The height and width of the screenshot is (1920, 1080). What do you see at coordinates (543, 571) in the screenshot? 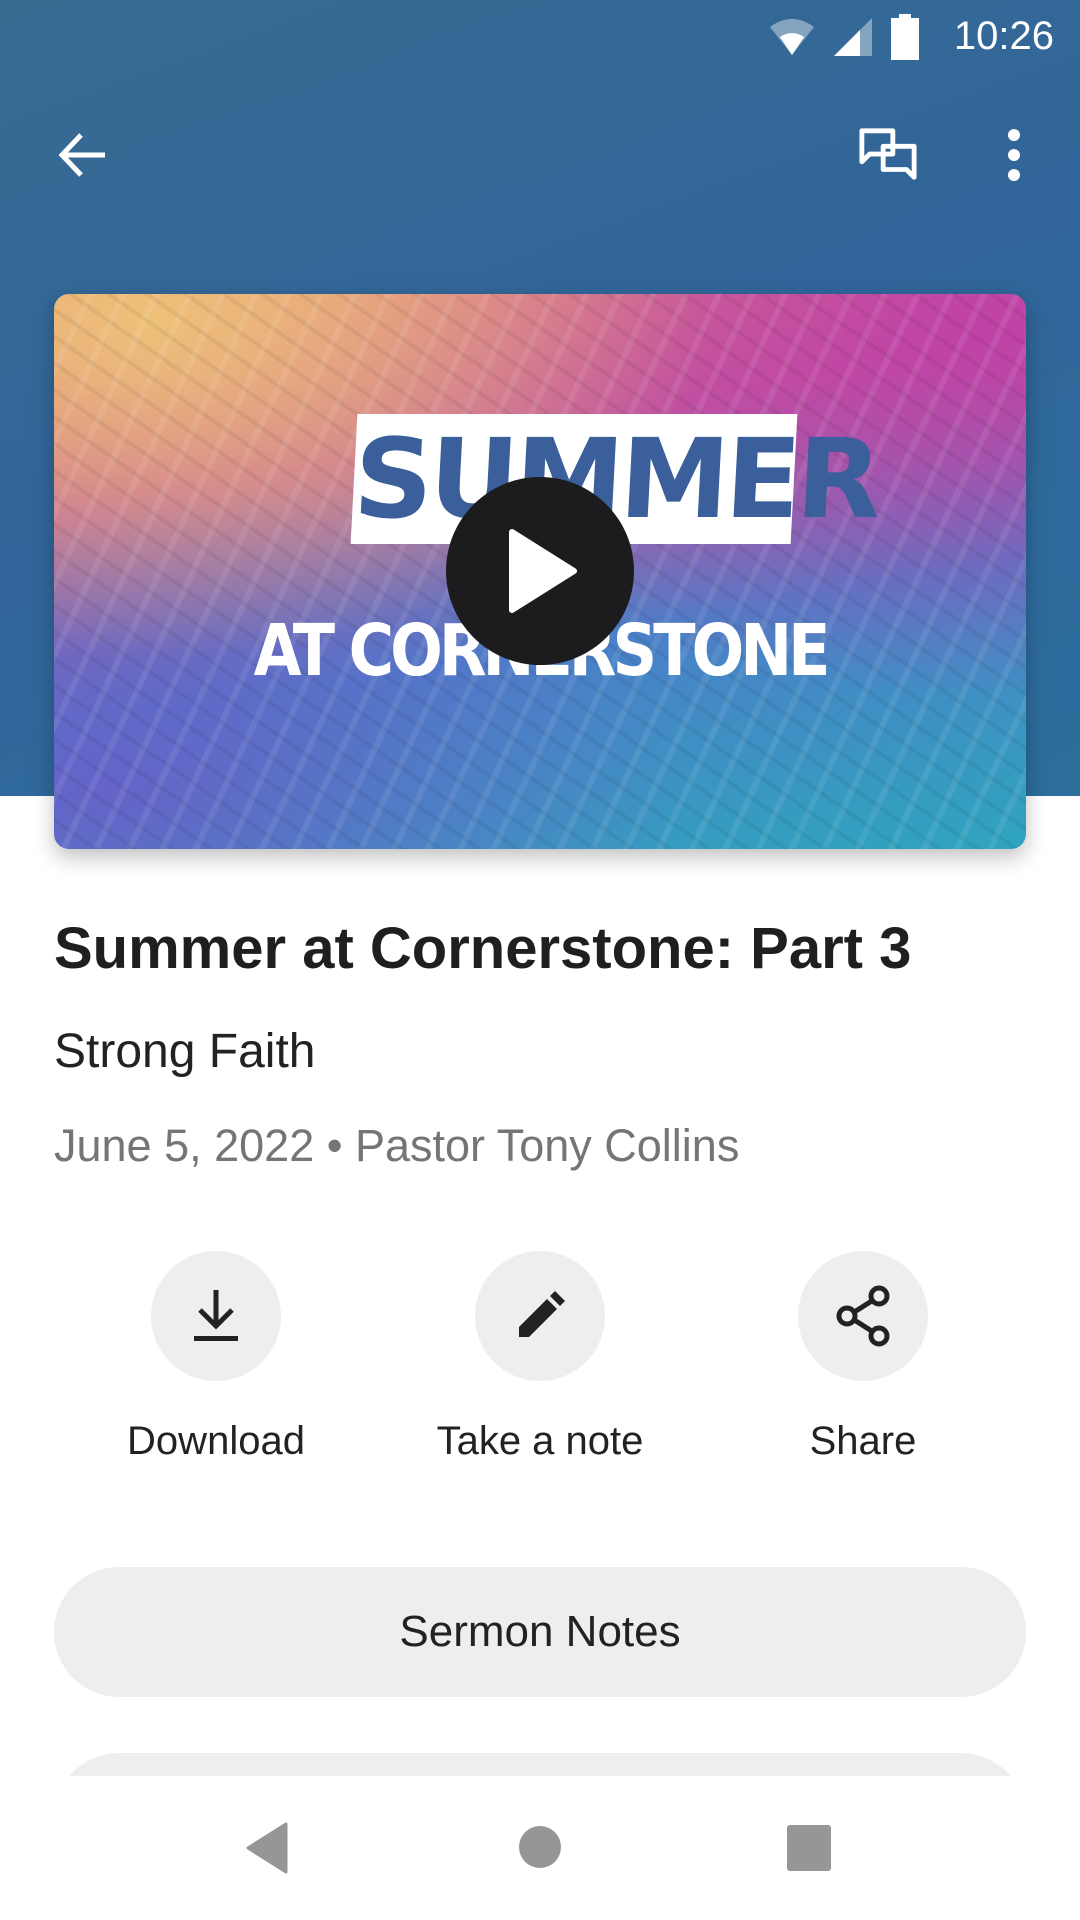
I see `play-icon` at bounding box center [543, 571].